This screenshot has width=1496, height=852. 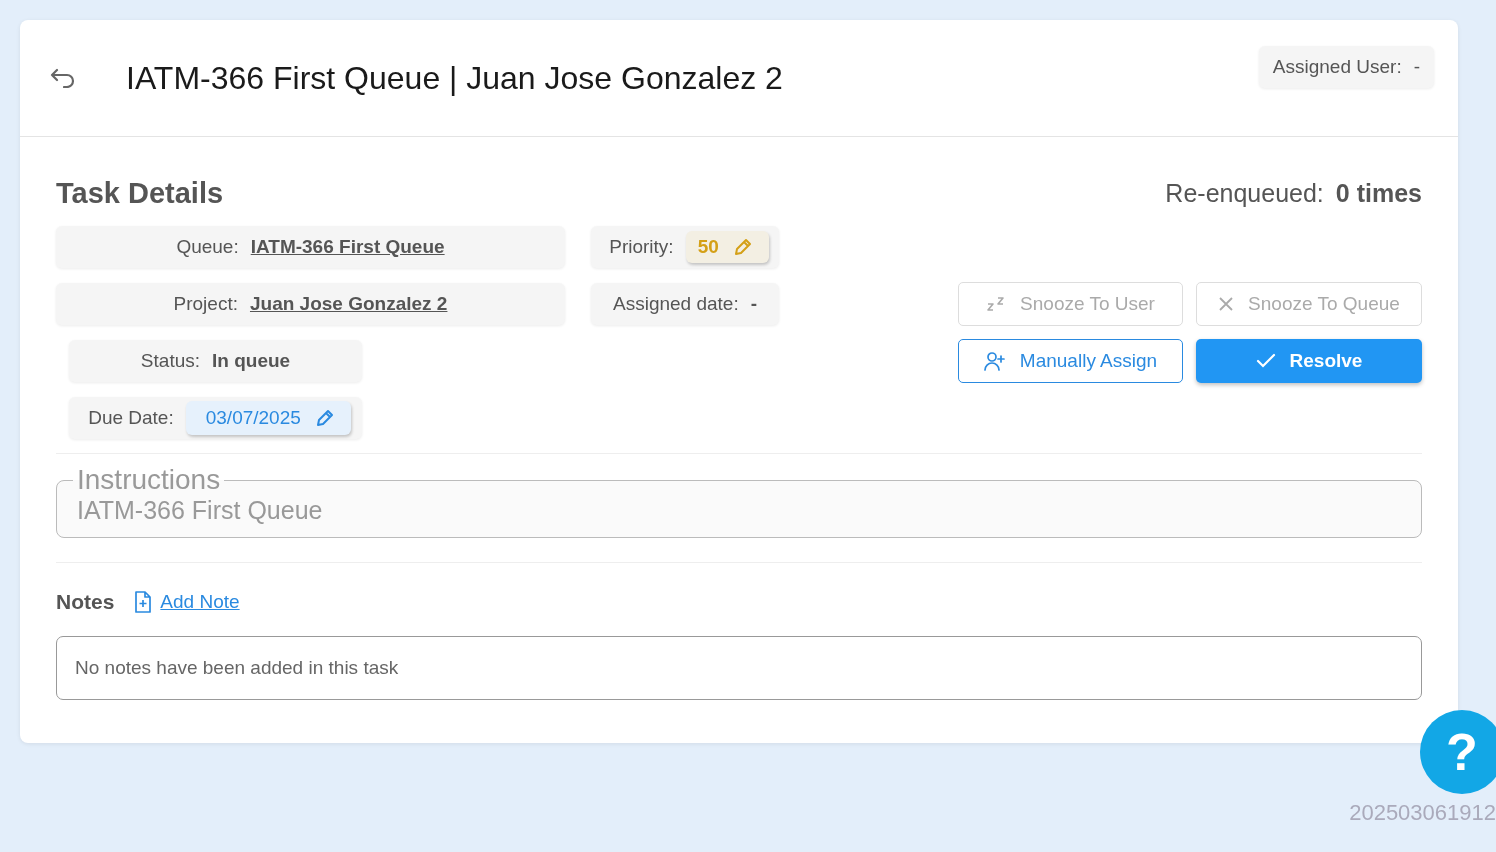 I want to click on field-label: Status:, so click(x=170, y=361).